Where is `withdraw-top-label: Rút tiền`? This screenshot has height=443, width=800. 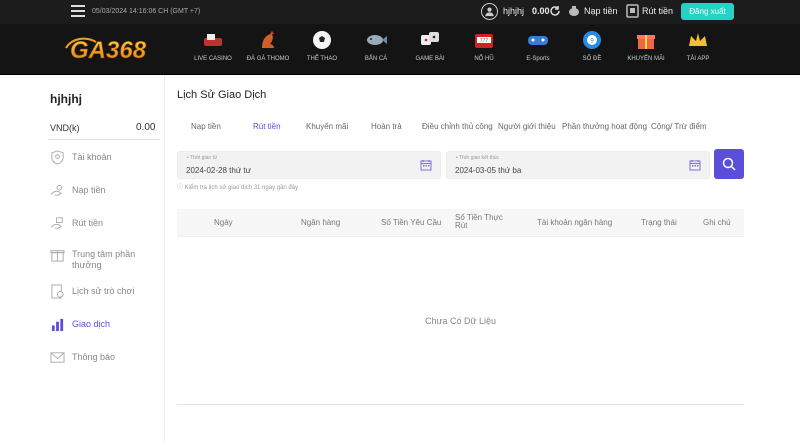
withdraw-top-label: Rút tiền is located at coordinates (658, 11).